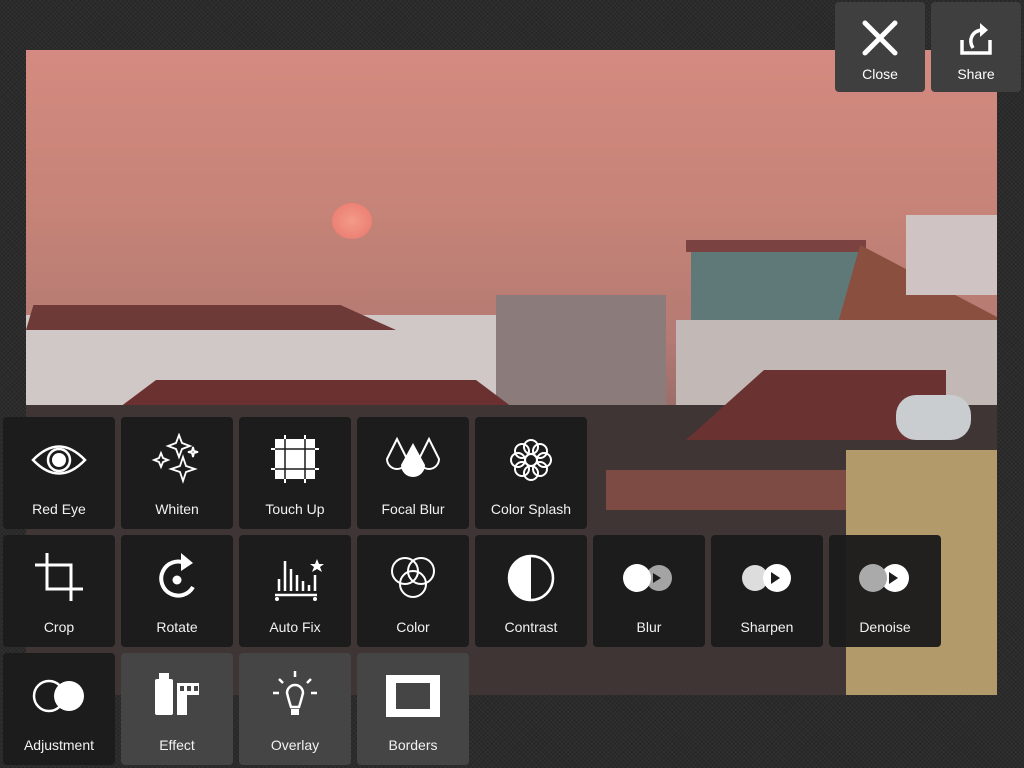  I want to click on tool-label: Contrast, so click(531, 627).